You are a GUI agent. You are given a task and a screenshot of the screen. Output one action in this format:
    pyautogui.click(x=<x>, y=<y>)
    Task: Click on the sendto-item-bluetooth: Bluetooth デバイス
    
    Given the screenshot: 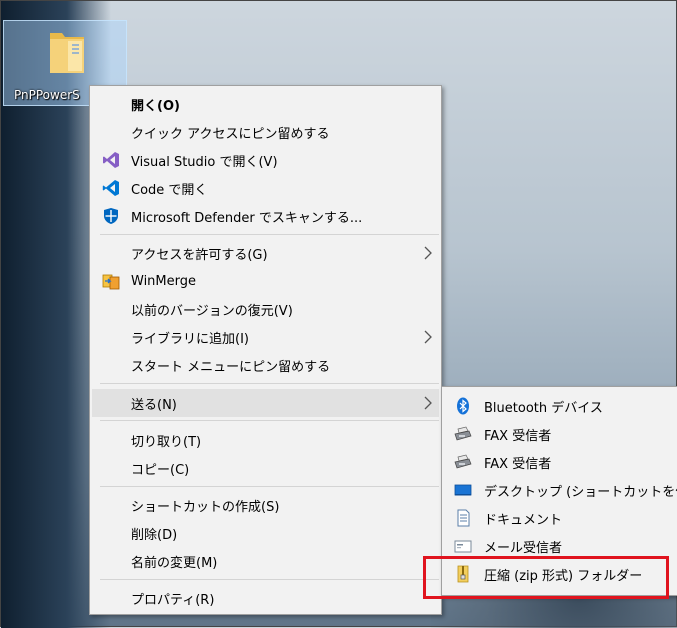 What is the action you would take?
    pyautogui.click(x=559, y=406)
    